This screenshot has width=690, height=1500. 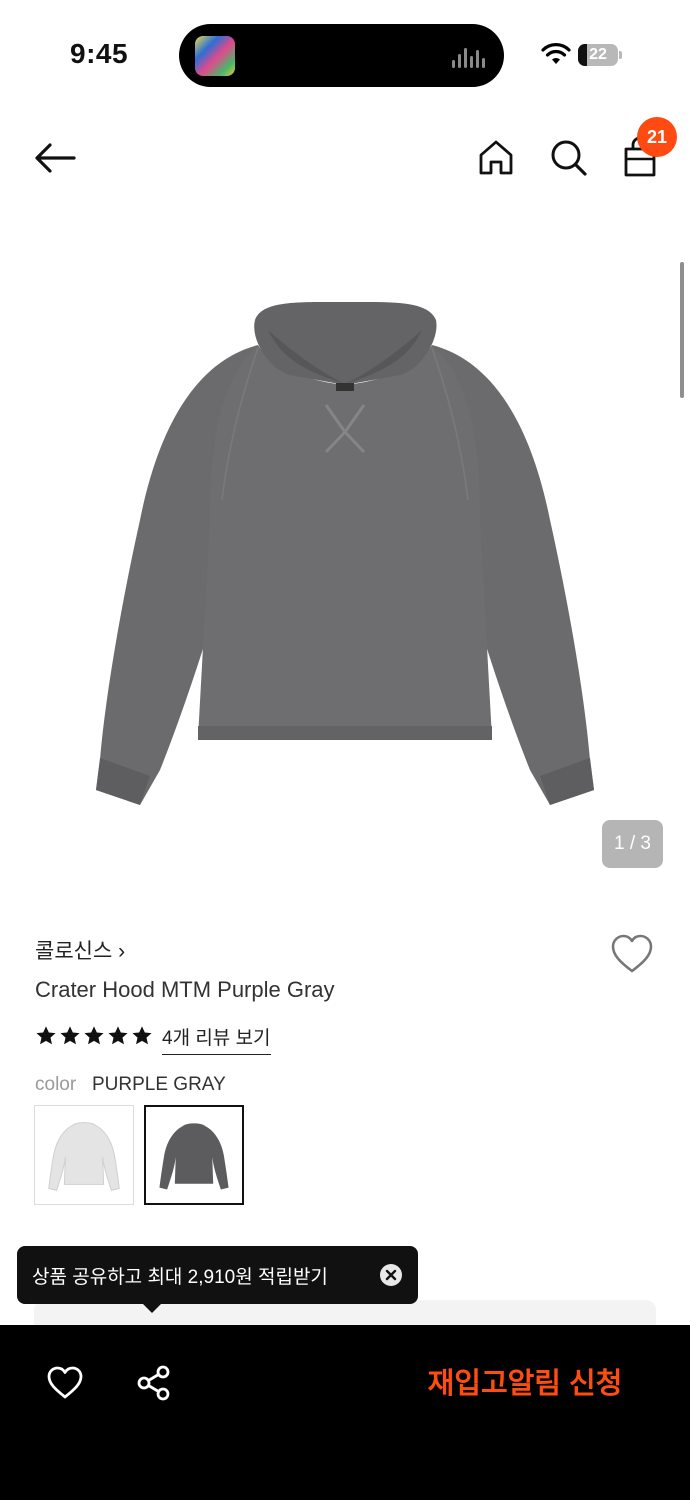 I want to click on cart-count-badge: 21, so click(x=657, y=137).